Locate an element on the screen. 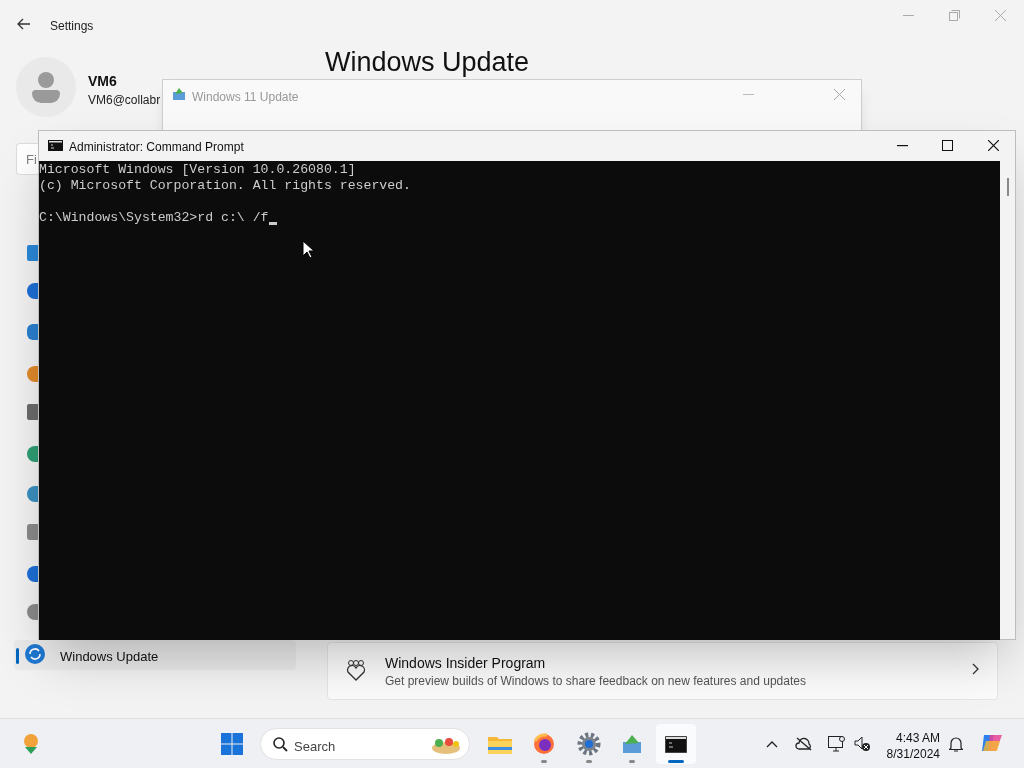 The width and height of the screenshot is (1024, 768). console-line: C:\Windows\System32>rd c:\ /f is located at coordinates (154, 218).